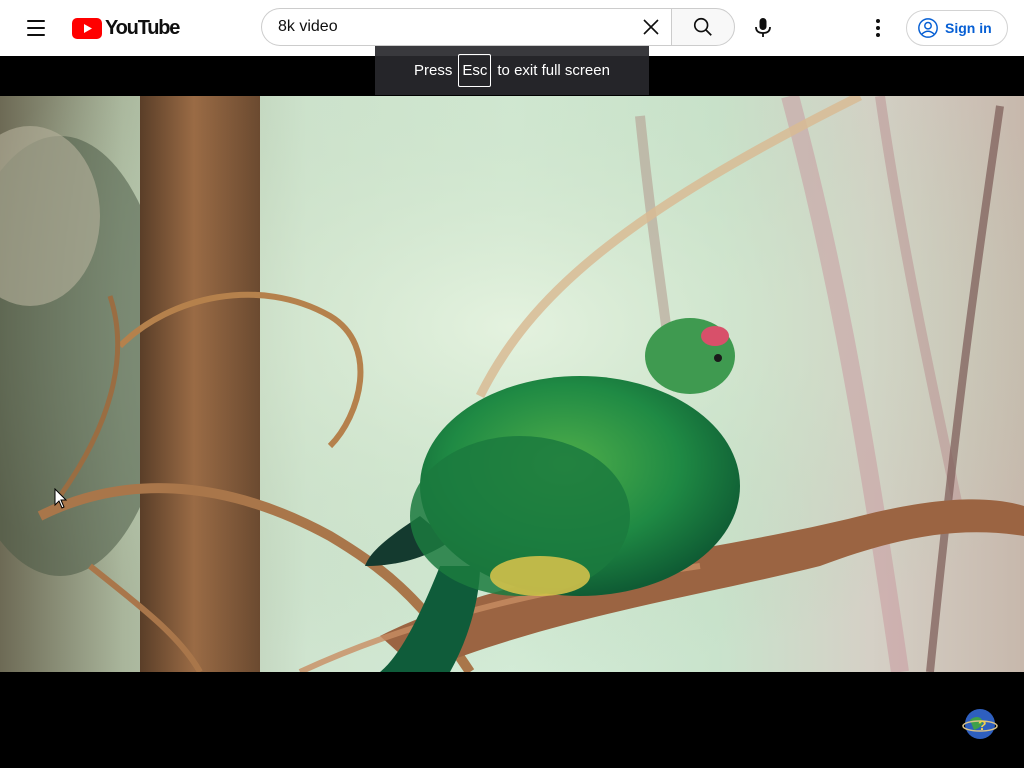 This screenshot has width=1024, height=768. I want to click on sign-in-button: Sign in, so click(957, 28).